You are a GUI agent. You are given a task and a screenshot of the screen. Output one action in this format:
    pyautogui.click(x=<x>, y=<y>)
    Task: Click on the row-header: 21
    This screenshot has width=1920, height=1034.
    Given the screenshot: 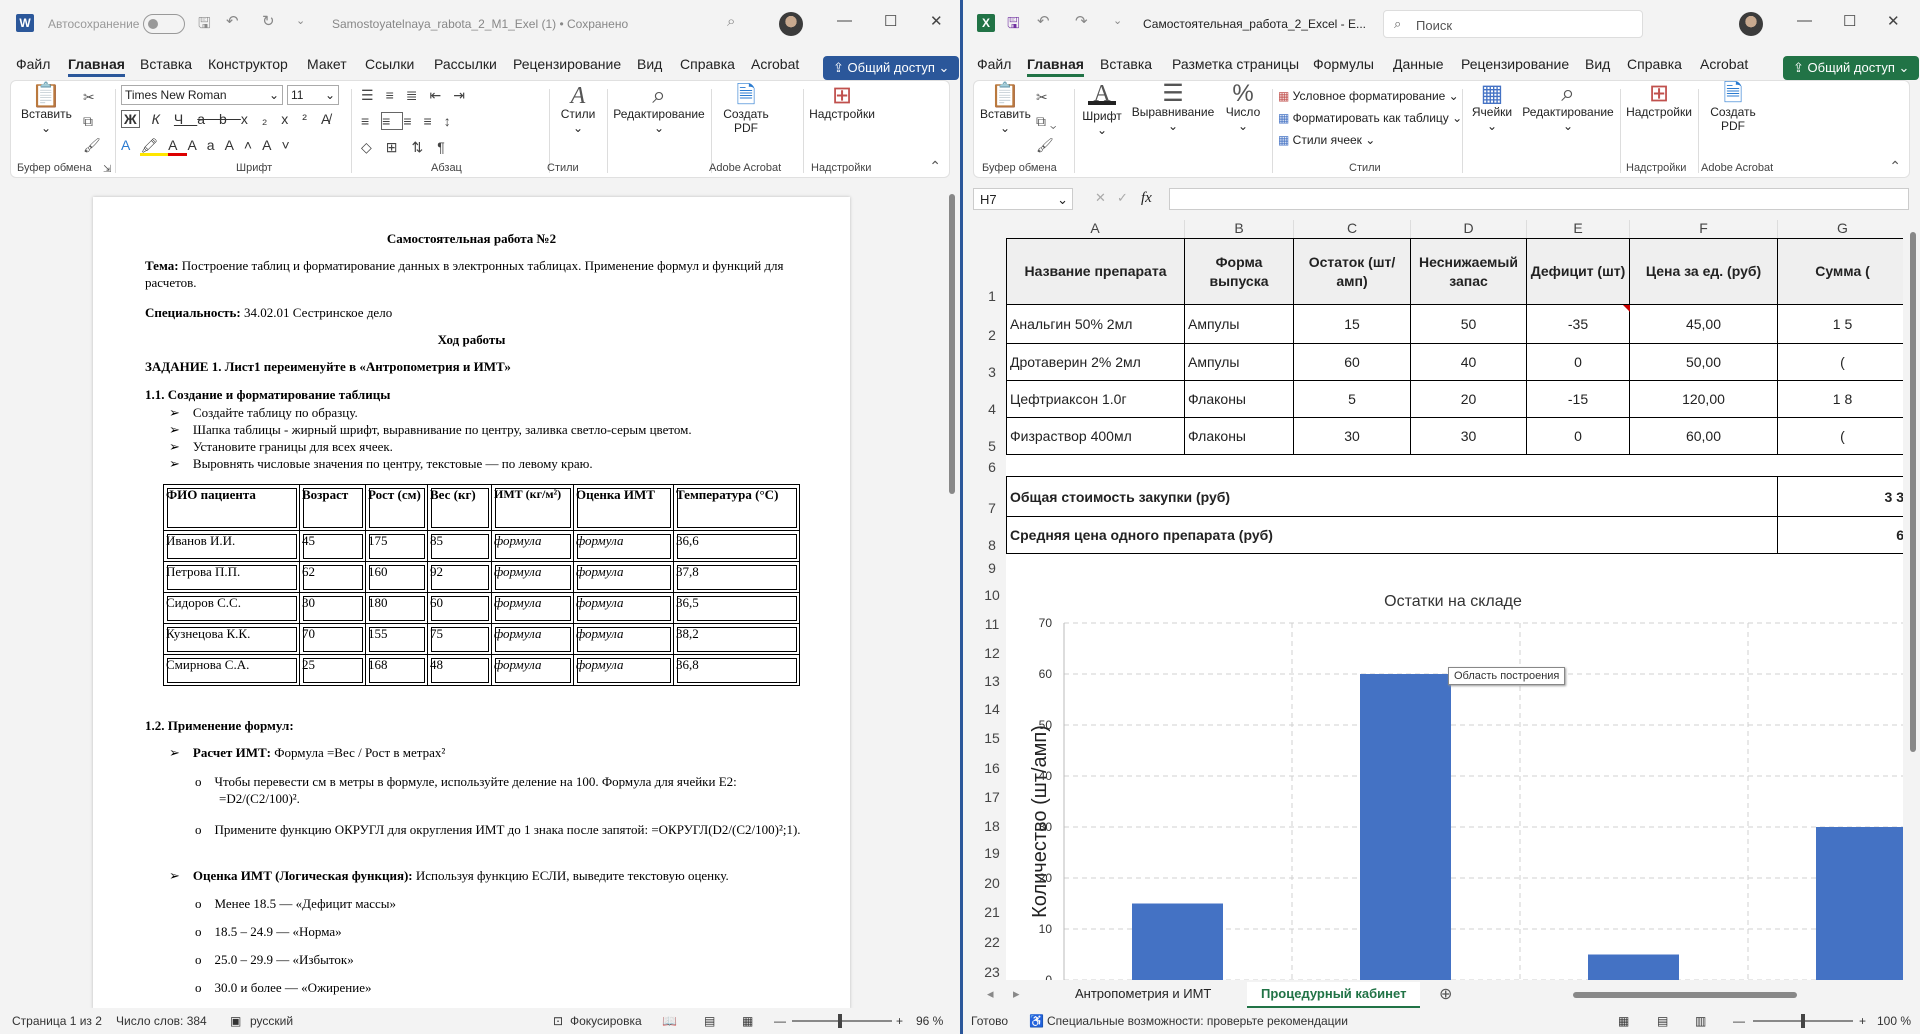 What is the action you would take?
    pyautogui.click(x=992, y=906)
    